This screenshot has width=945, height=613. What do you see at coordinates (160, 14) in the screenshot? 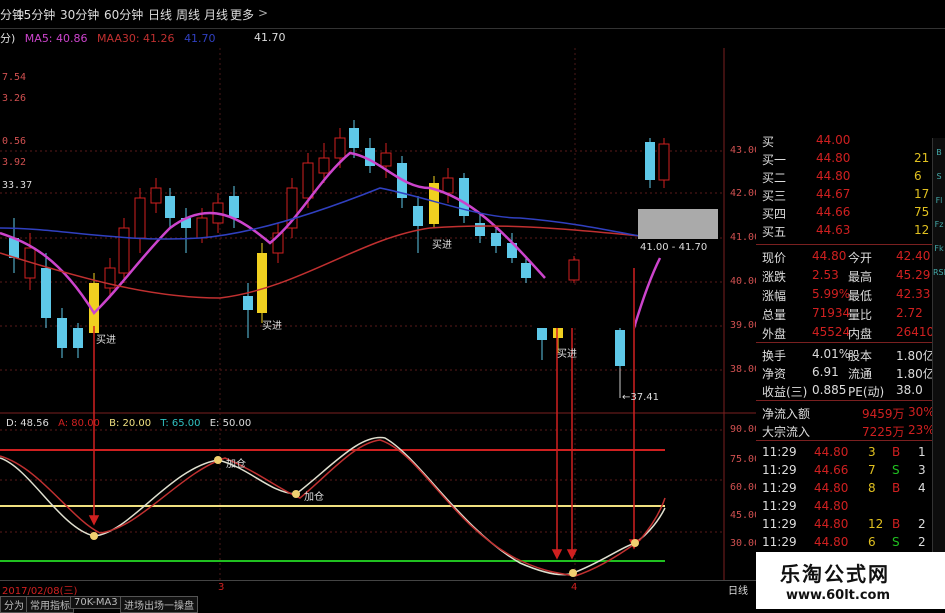
I see `tab-daily: 日线` at bounding box center [160, 14].